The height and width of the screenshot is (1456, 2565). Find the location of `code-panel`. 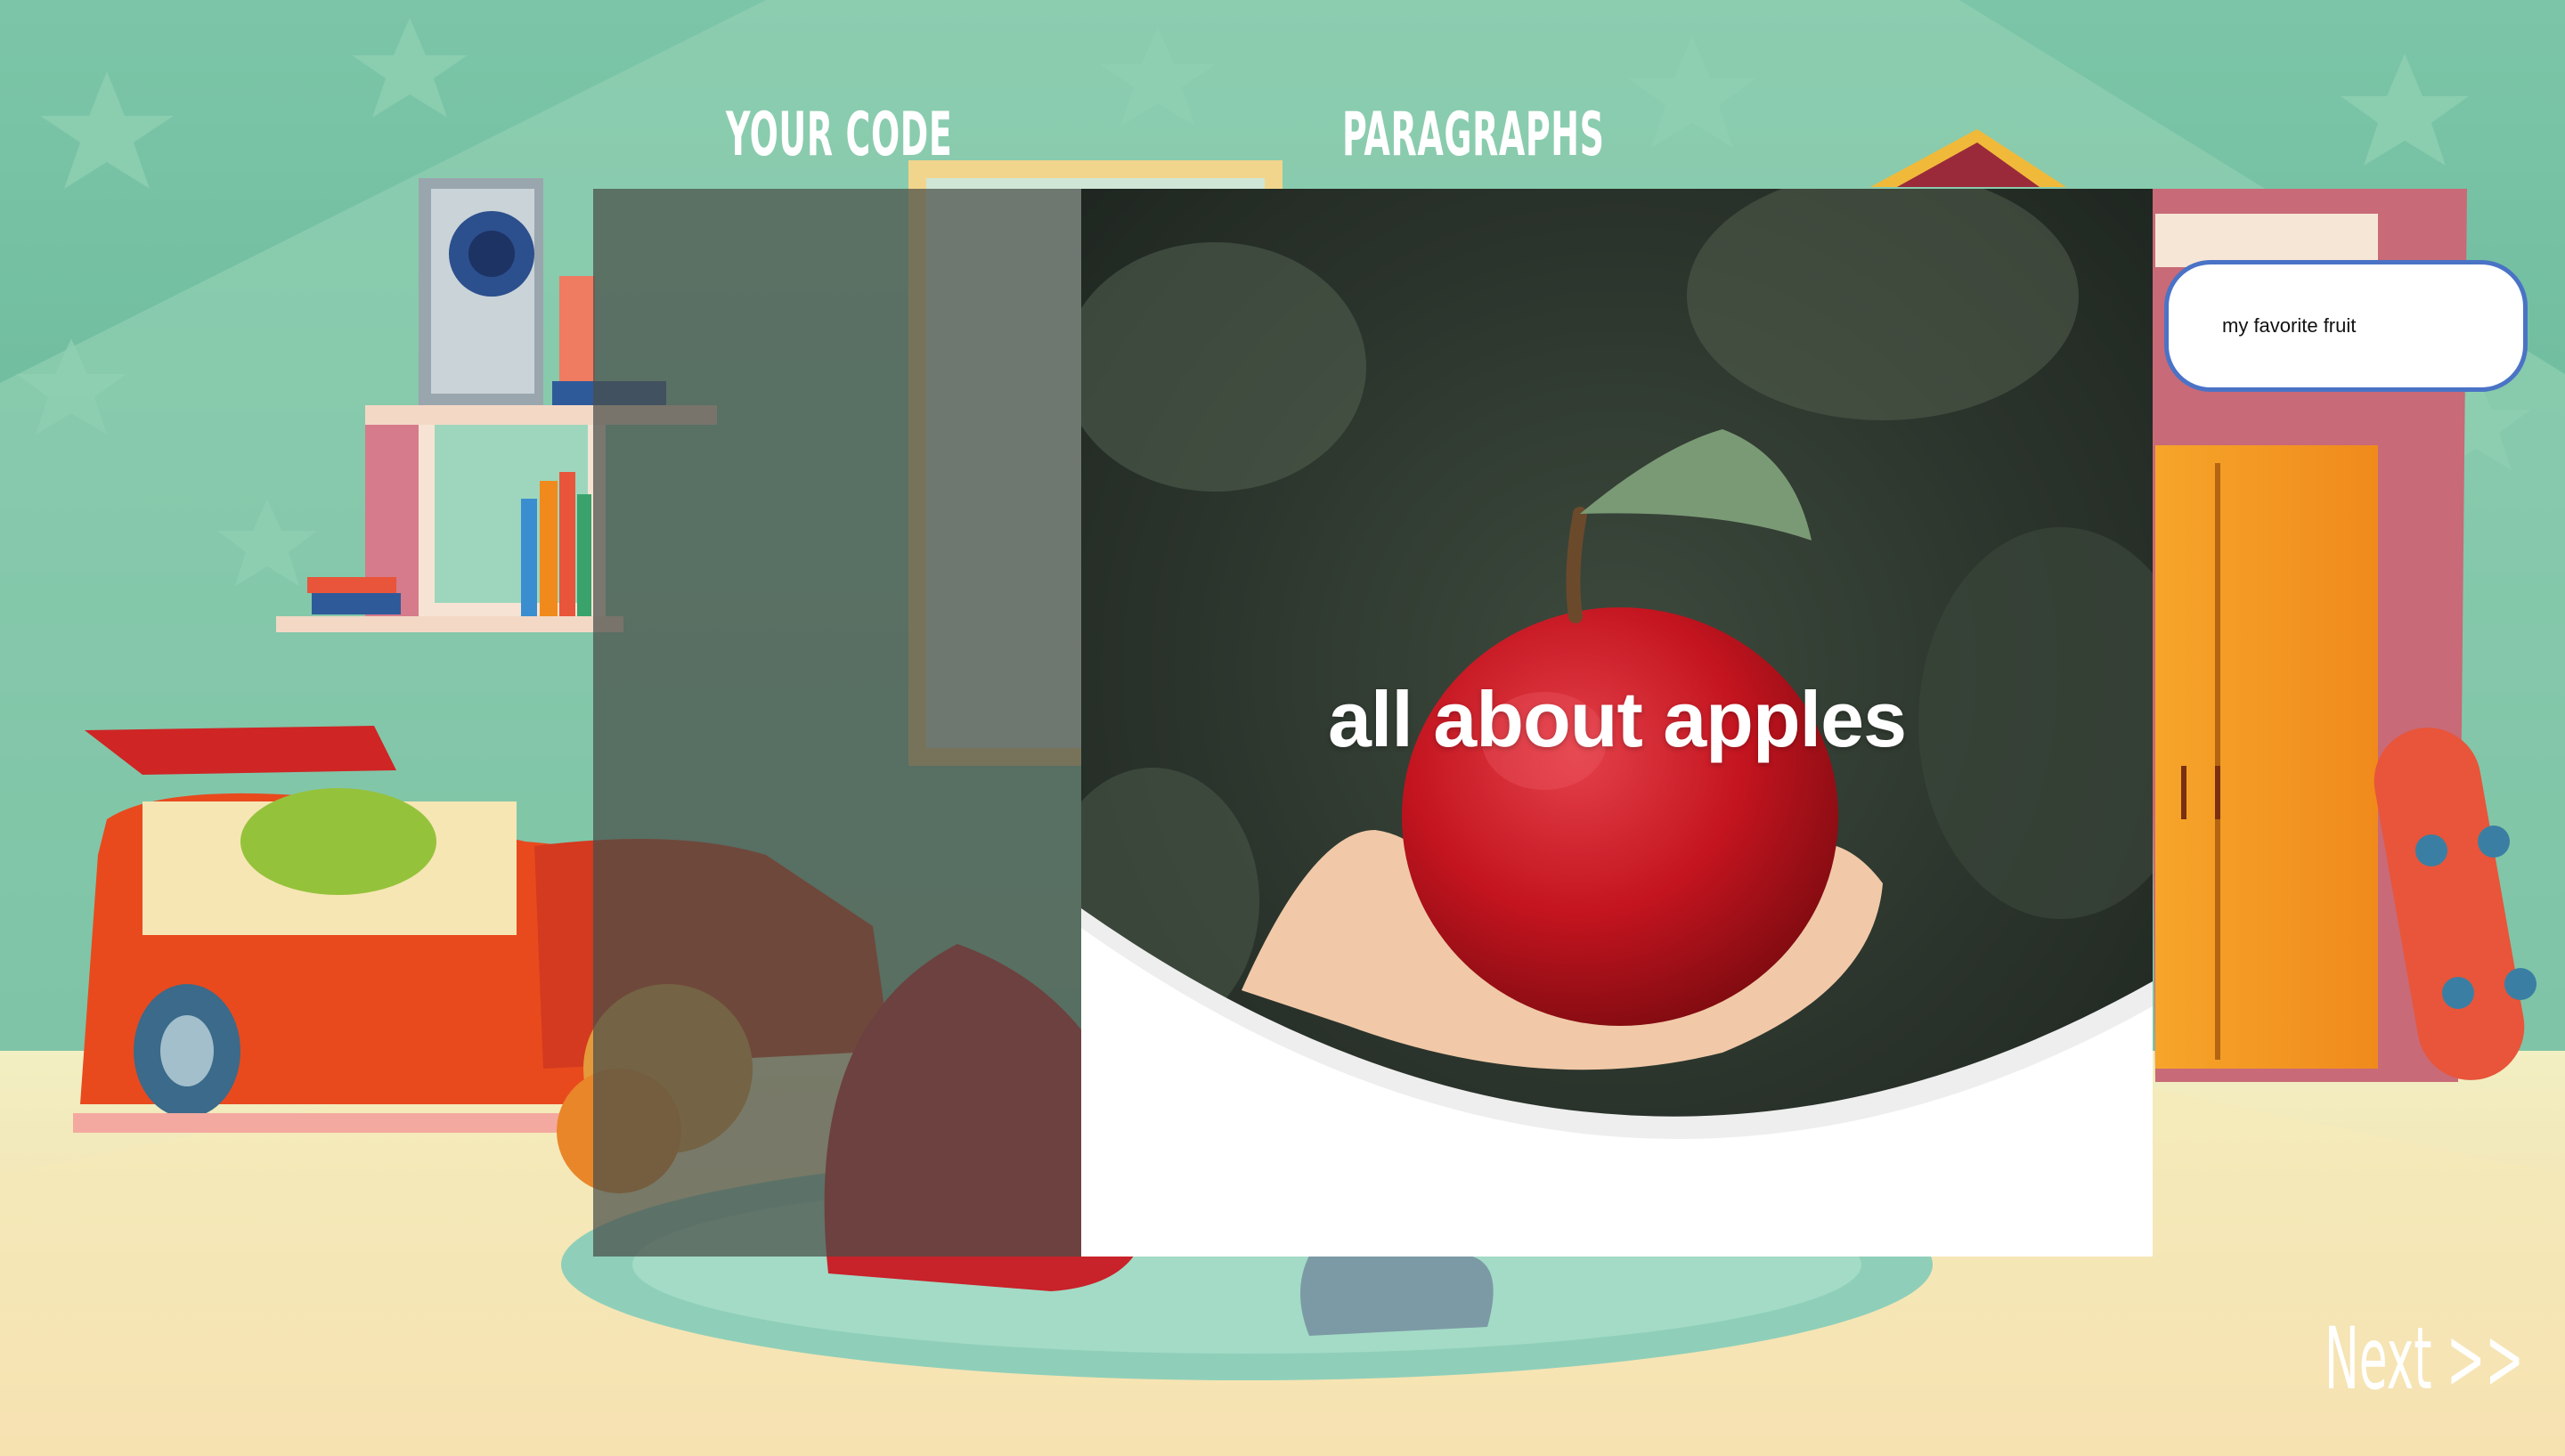

code-panel is located at coordinates (837, 723).